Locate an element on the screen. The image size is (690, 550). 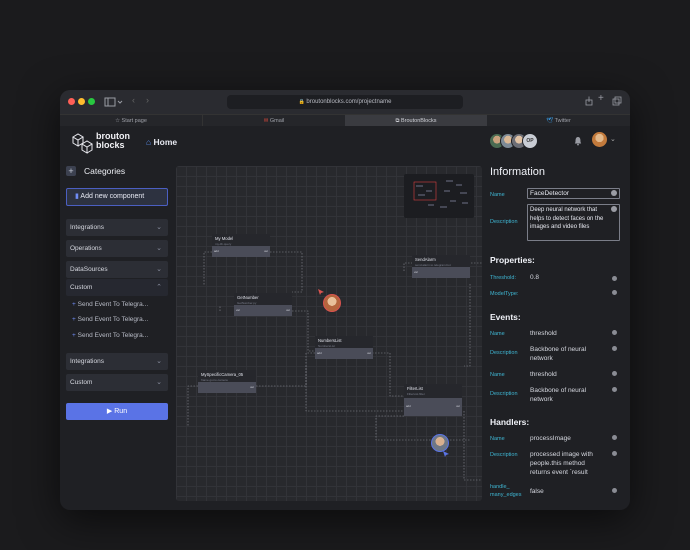
bell-icon is located at coordinates (578, 141).